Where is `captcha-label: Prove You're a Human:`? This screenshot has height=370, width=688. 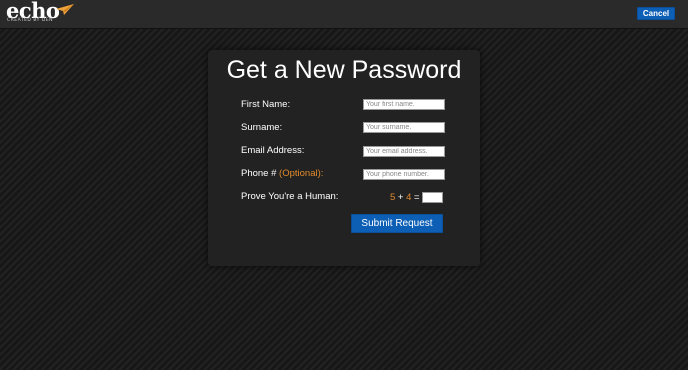
captcha-label: Prove You're a Human: is located at coordinates (290, 196).